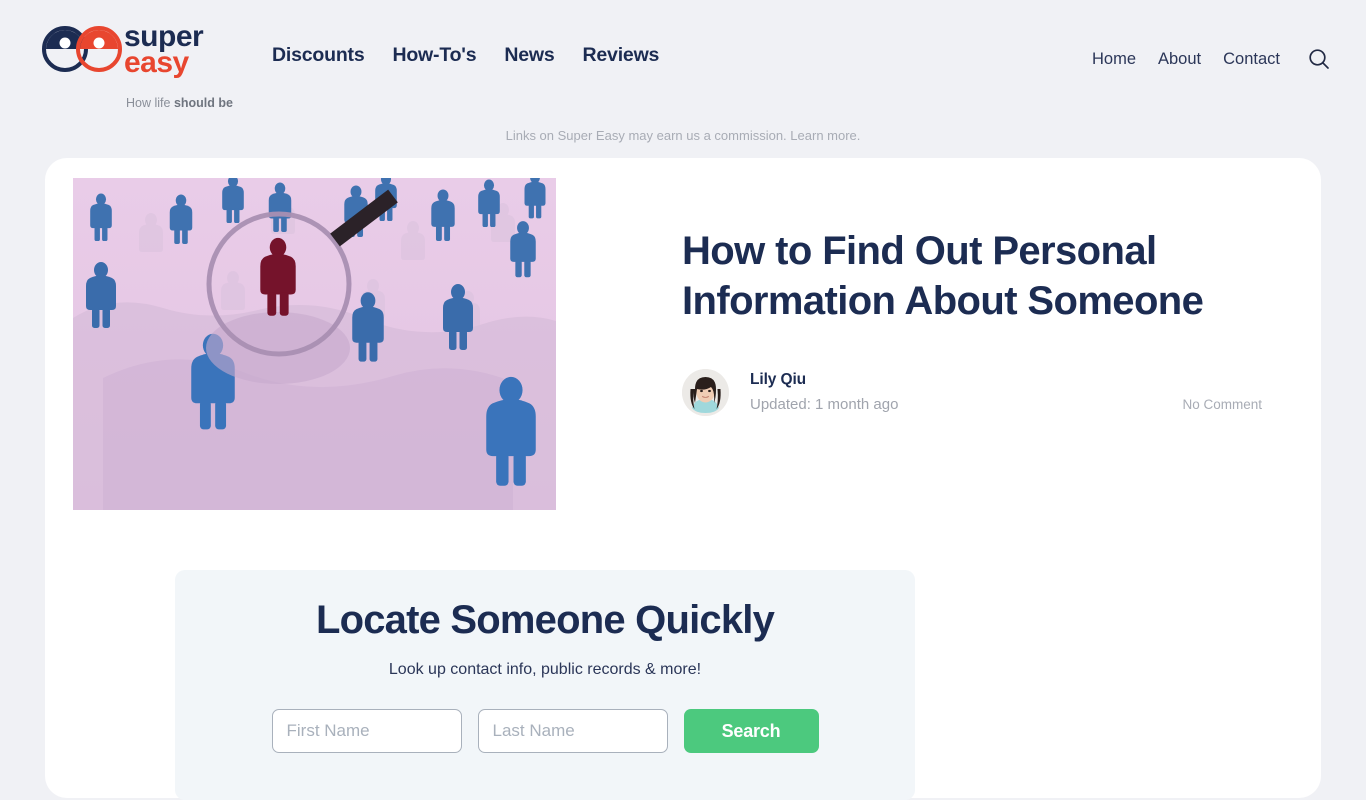 The height and width of the screenshot is (800, 1366). What do you see at coordinates (778, 379) in the screenshot?
I see `author-name: Lily Qiu` at bounding box center [778, 379].